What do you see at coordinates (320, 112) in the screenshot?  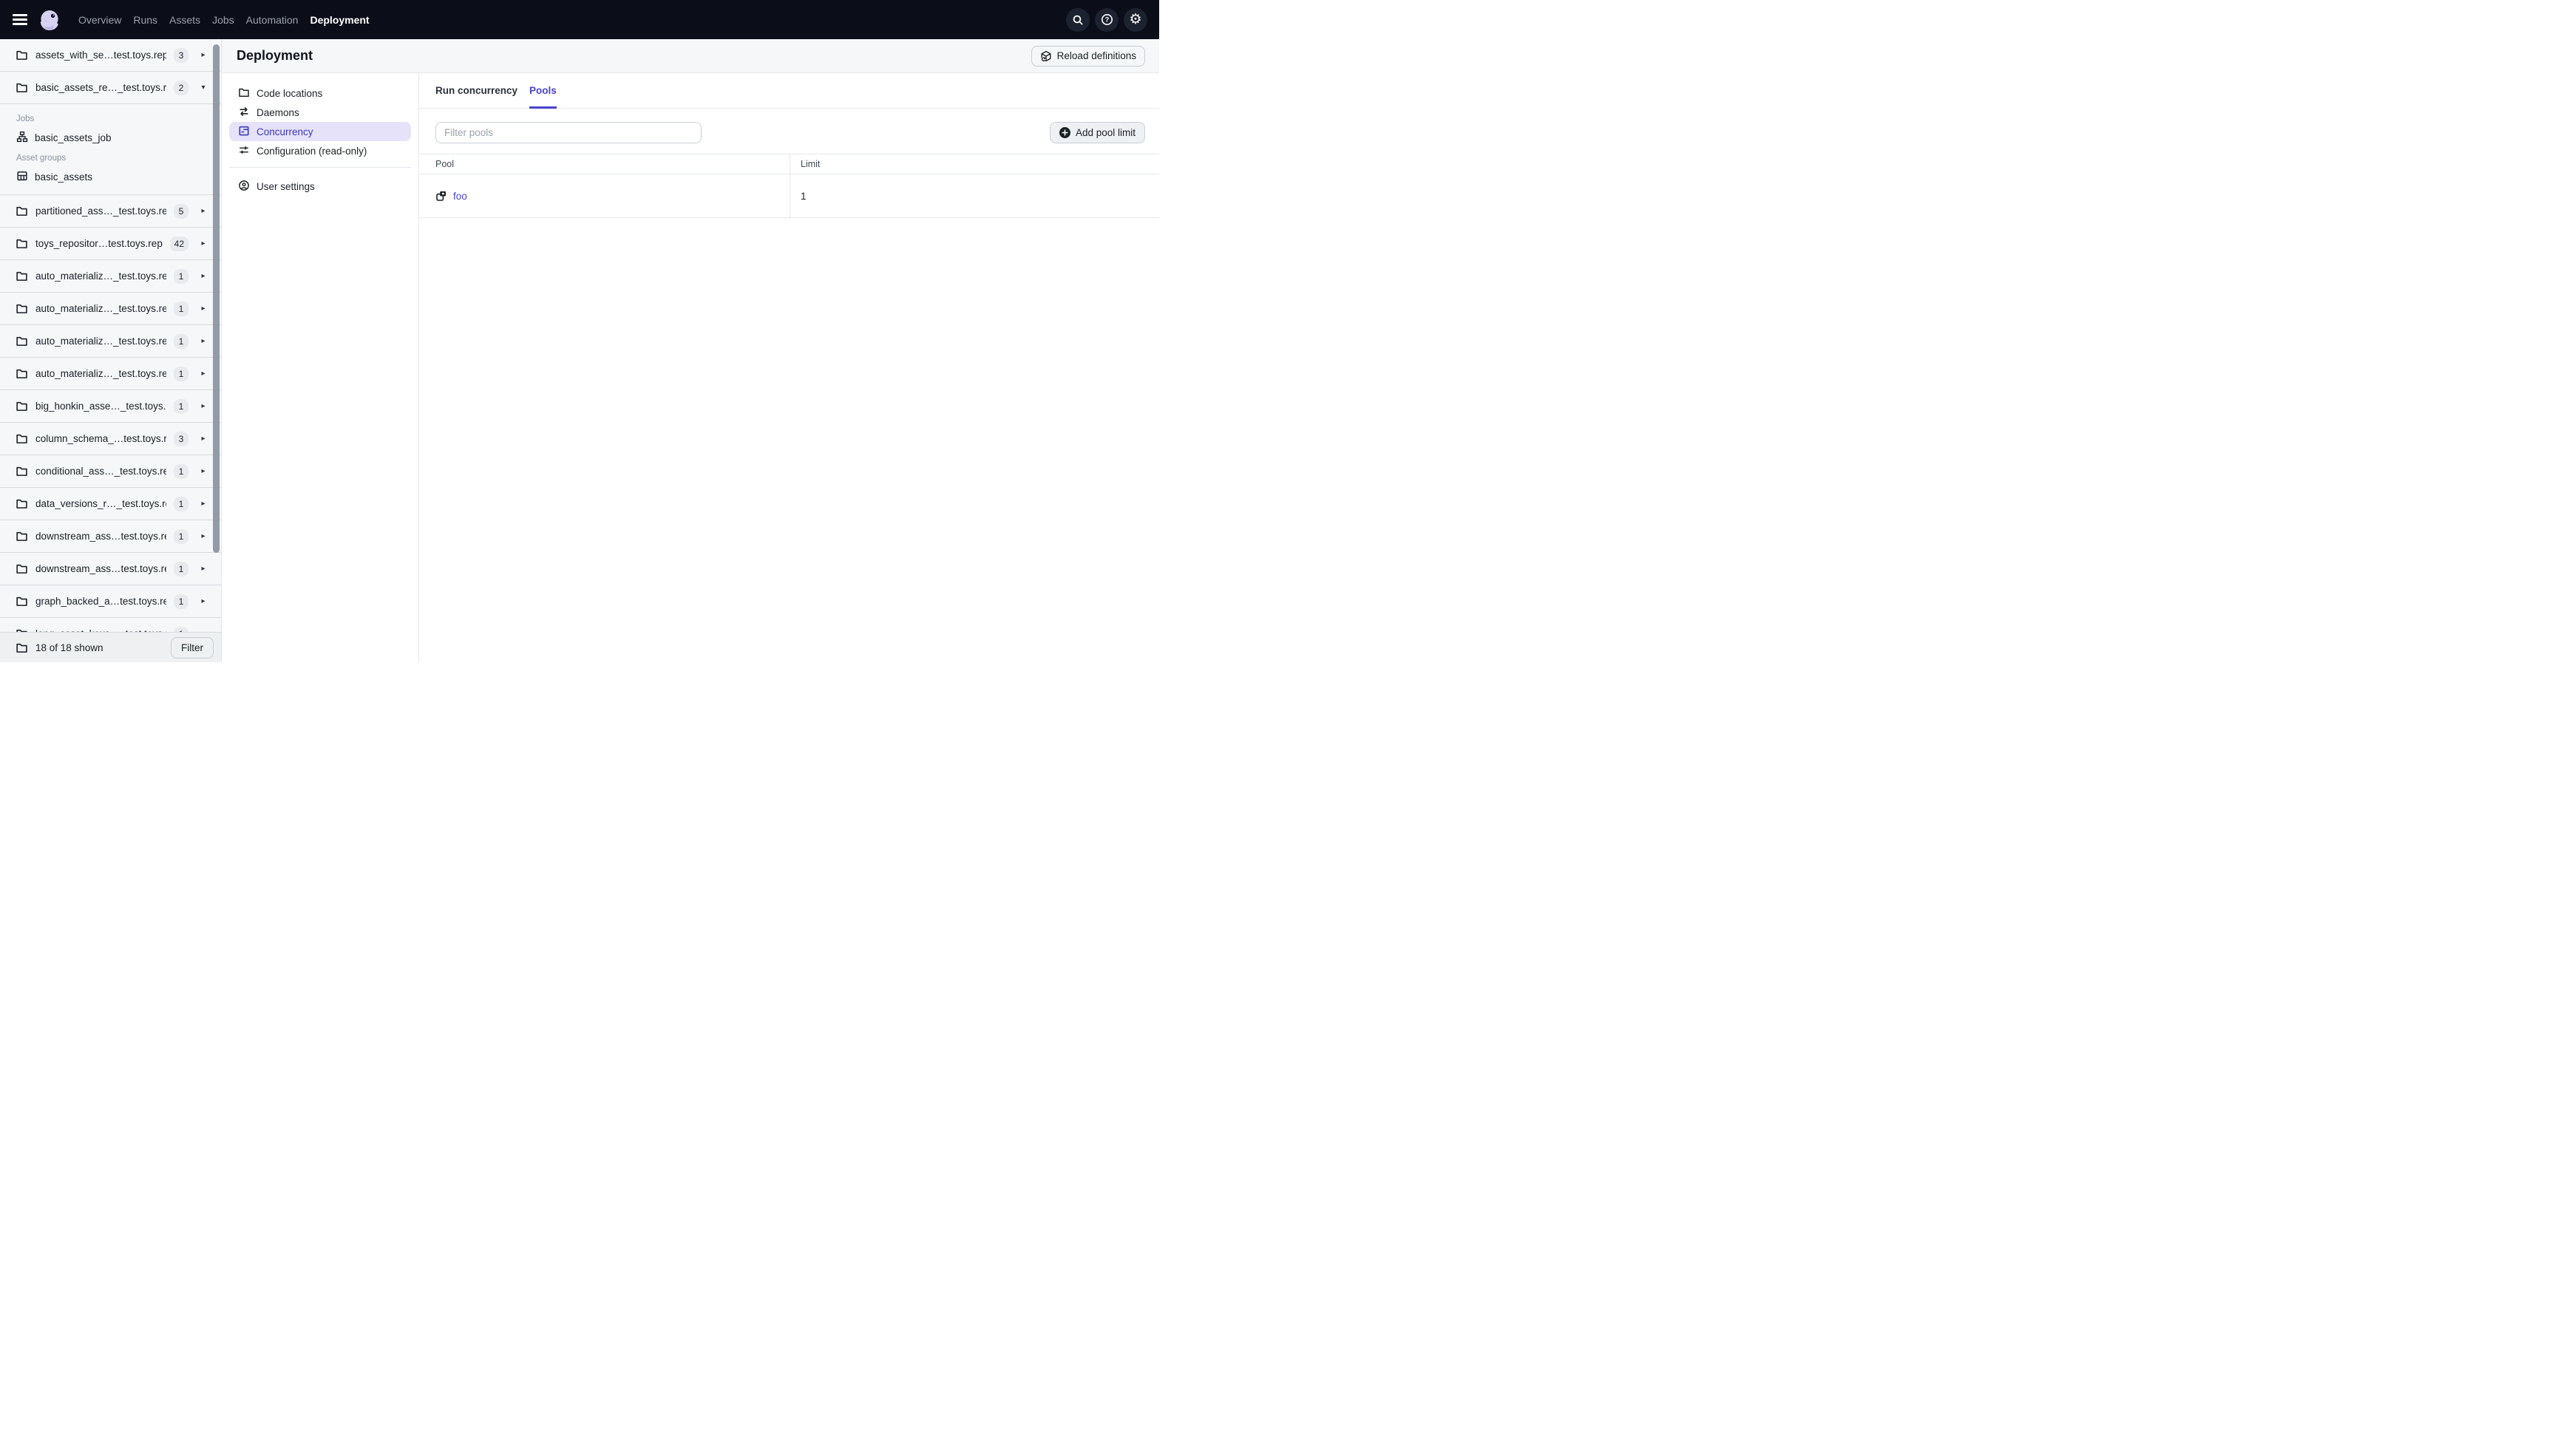 I see `subnav-item-daemons: Daemons` at bounding box center [320, 112].